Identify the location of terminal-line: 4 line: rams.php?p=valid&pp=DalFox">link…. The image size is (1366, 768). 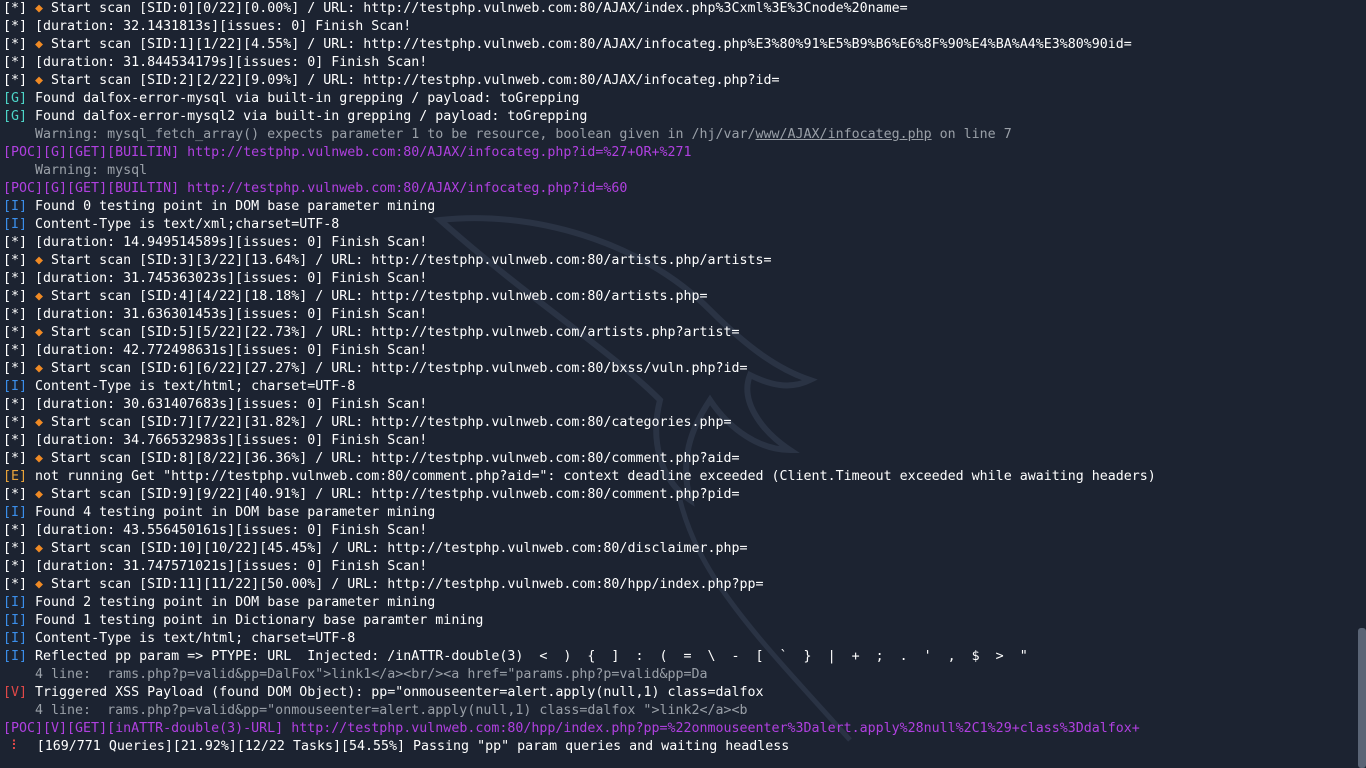
(677, 675).